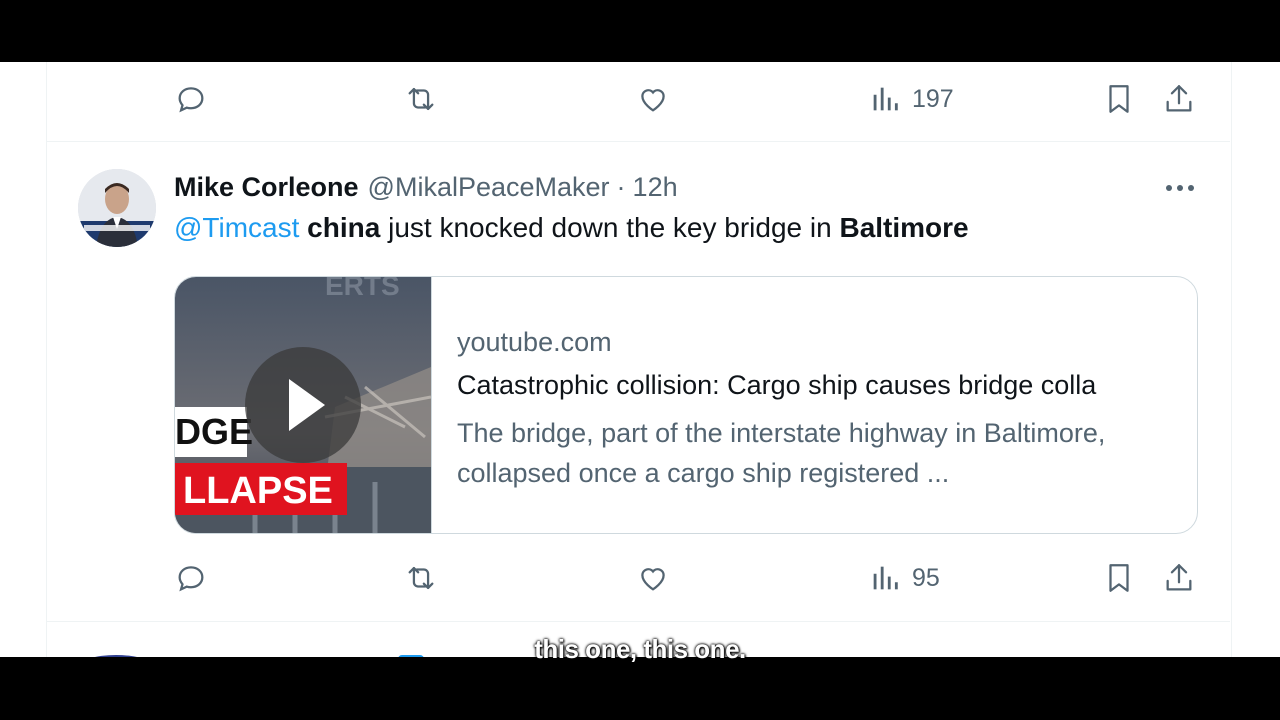 The image size is (1280, 720). Describe the element at coordinates (534, 342) in the screenshot. I see `card-domain: youtube.com` at that location.